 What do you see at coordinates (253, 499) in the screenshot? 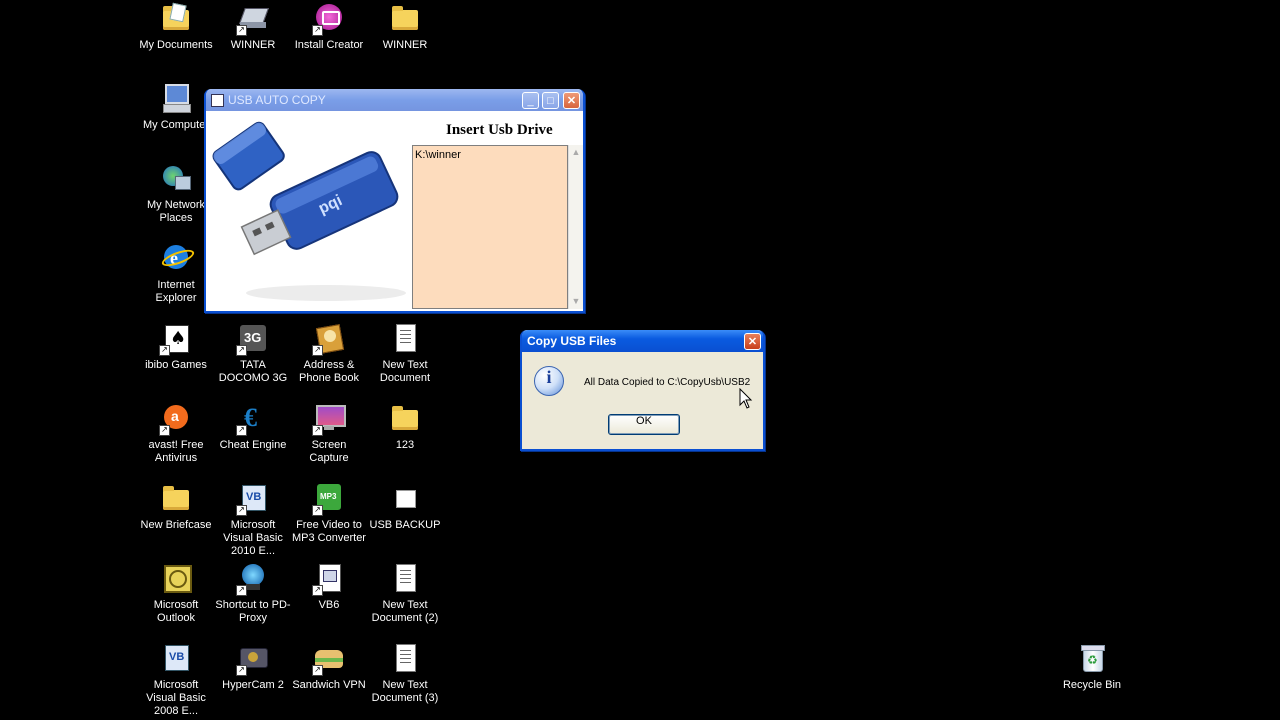
I see `visual-basic-icon: VB ↗` at bounding box center [253, 499].